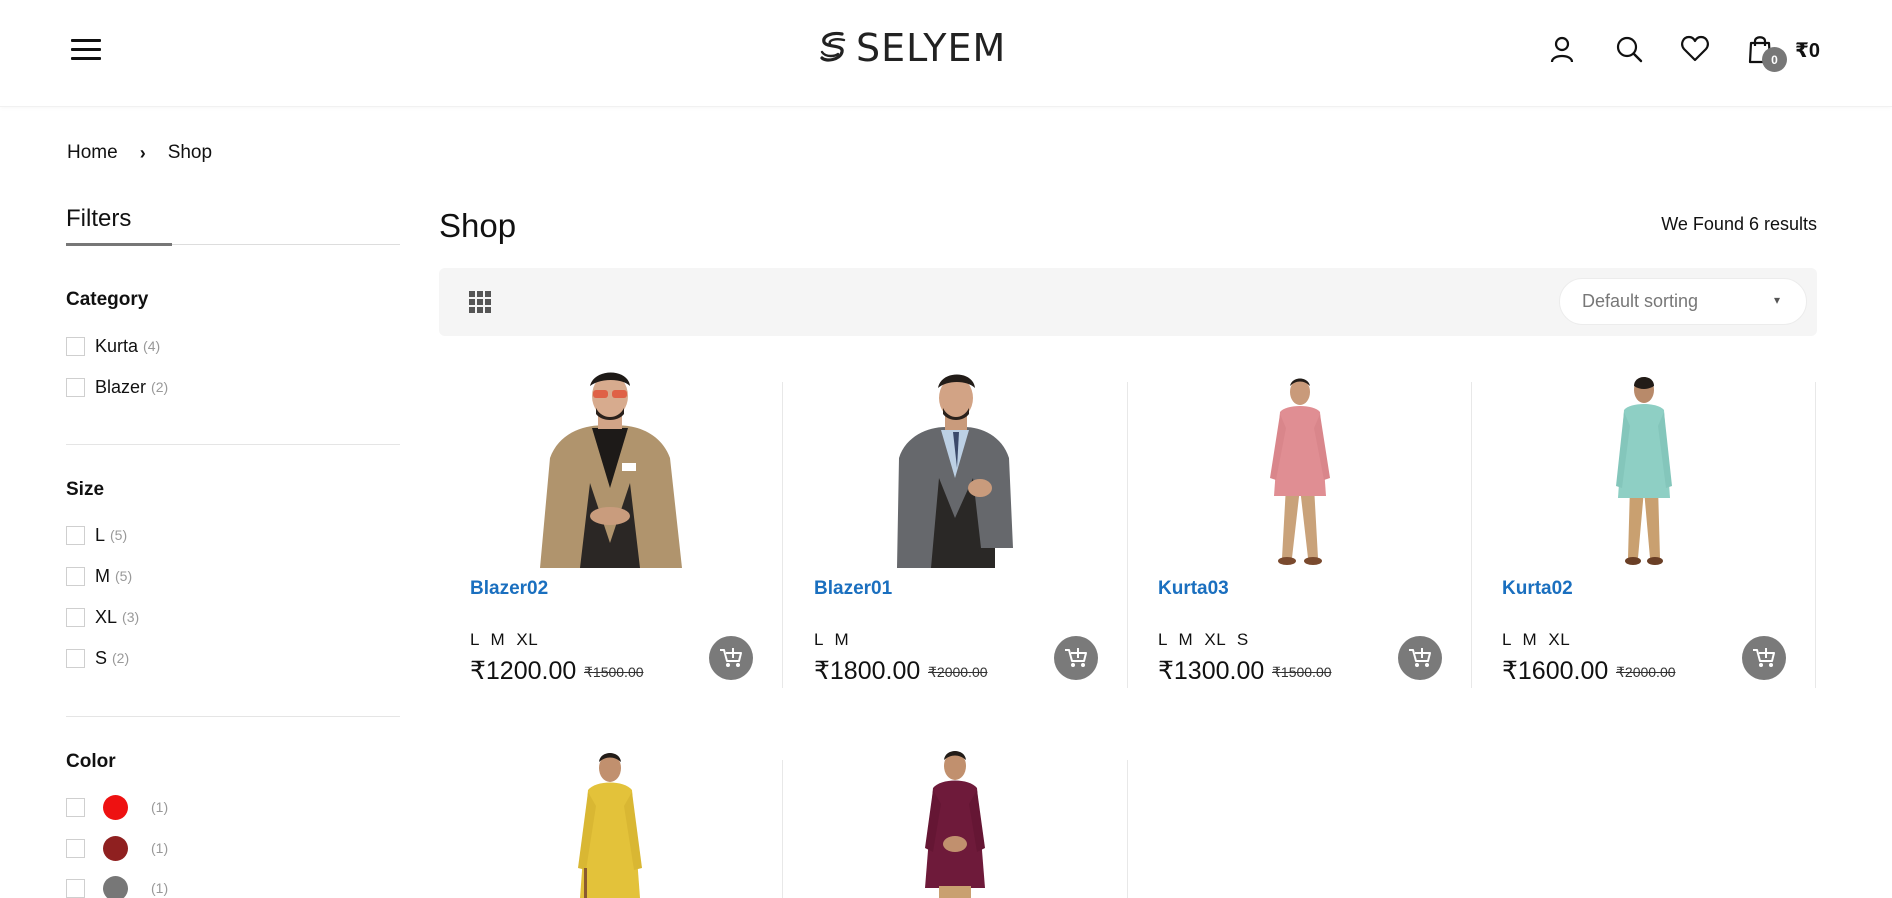  What do you see at coordinates (1555, 671) in the screenshot?
I see `product-price: ₹1600.00` at bounding box center [1555, 671].